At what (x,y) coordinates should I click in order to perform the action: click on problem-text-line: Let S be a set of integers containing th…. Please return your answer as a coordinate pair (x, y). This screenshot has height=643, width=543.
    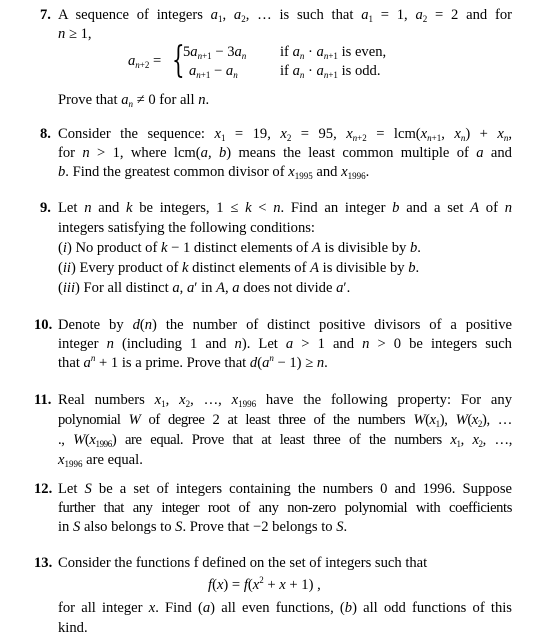
    Looking at the image, I should click on (285, 489).